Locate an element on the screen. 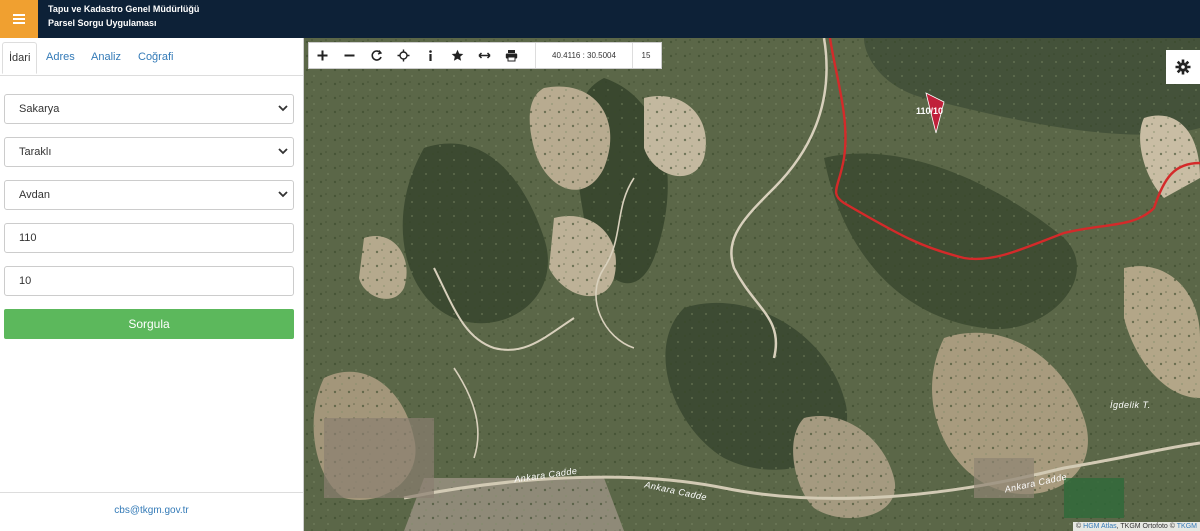  map-toolbar: 40.4116 : 30.5004 15 is located at coordinates (485, 55).